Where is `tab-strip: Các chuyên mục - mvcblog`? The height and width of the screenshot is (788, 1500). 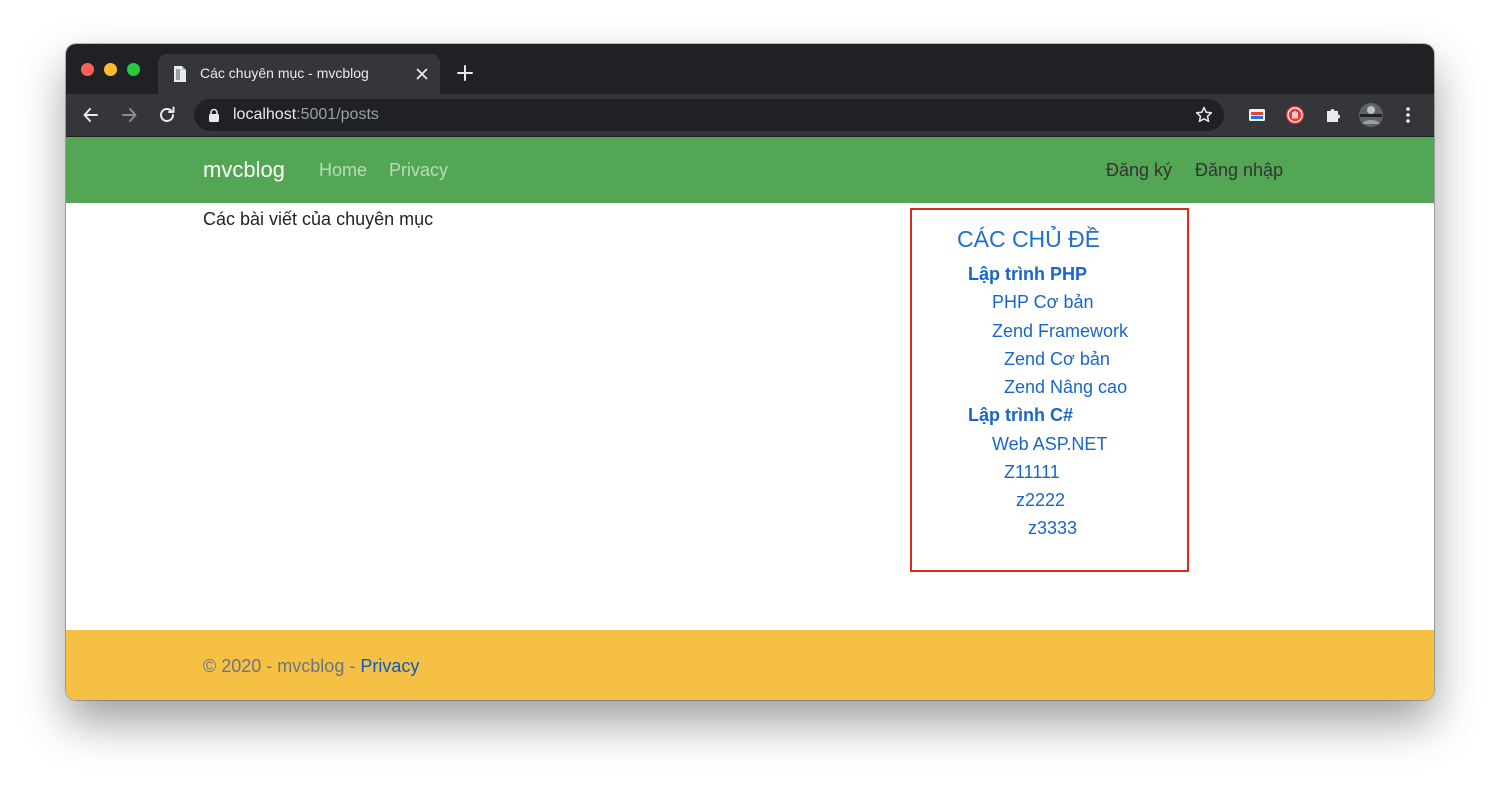 tab-strip: Các chuyên mục - mvcblog is located at coordinates (750, 69).